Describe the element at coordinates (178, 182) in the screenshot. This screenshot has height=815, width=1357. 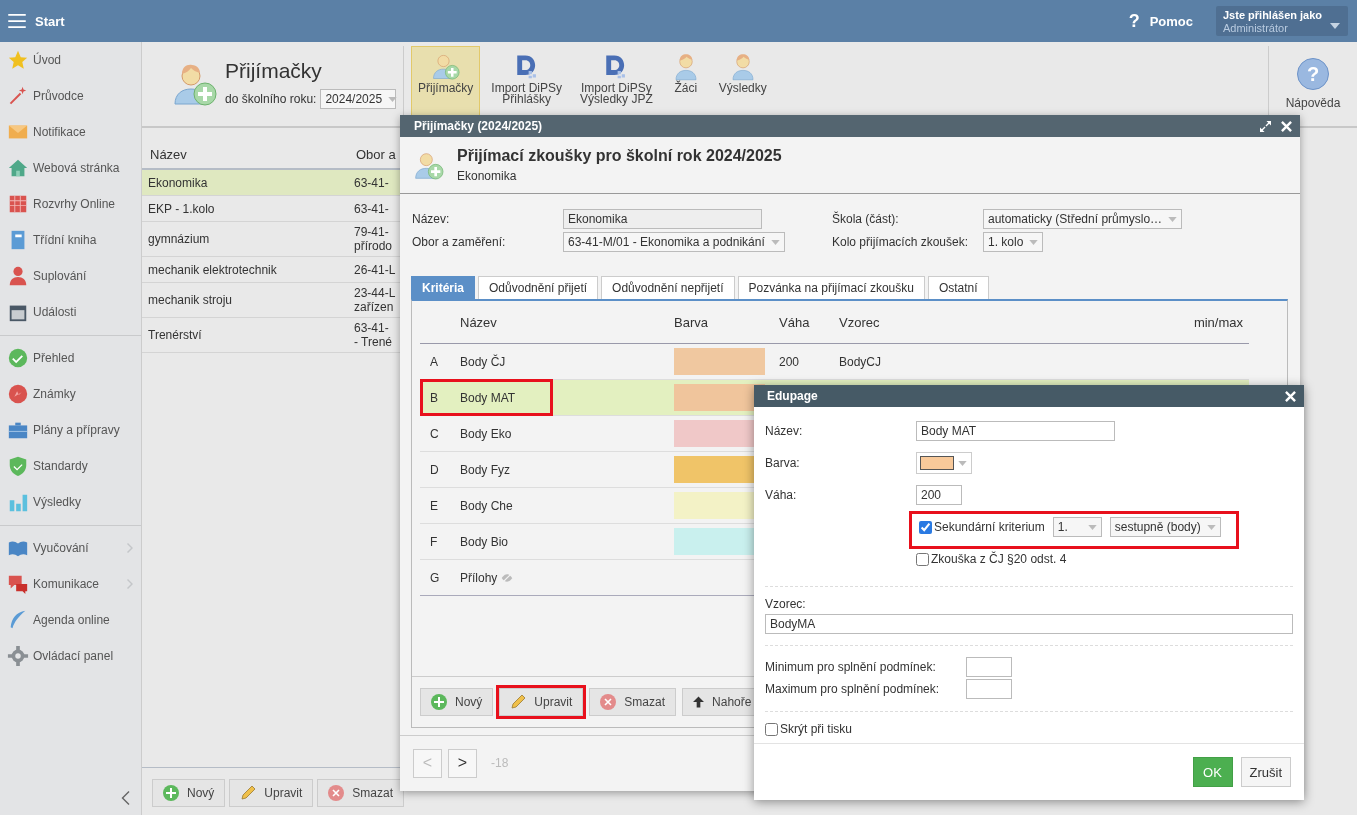
I see `table-cell-text: Ekonomika` at that location.